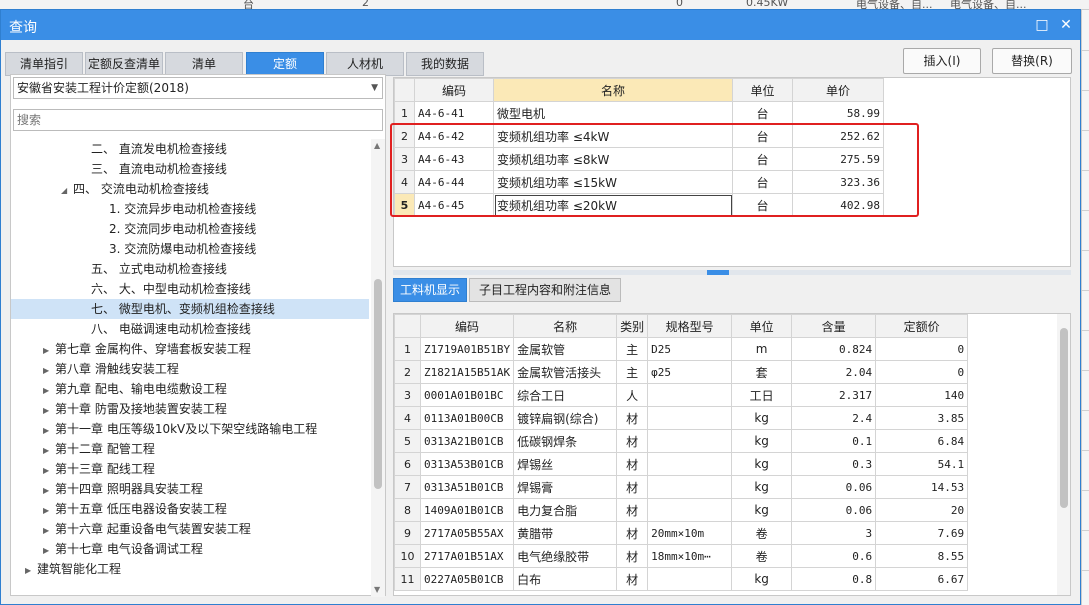  What do you see at coordinates (565, 349) in the screenshot?
I see `resource-name-cell: 金属软管` at bounding box center [565, 349].